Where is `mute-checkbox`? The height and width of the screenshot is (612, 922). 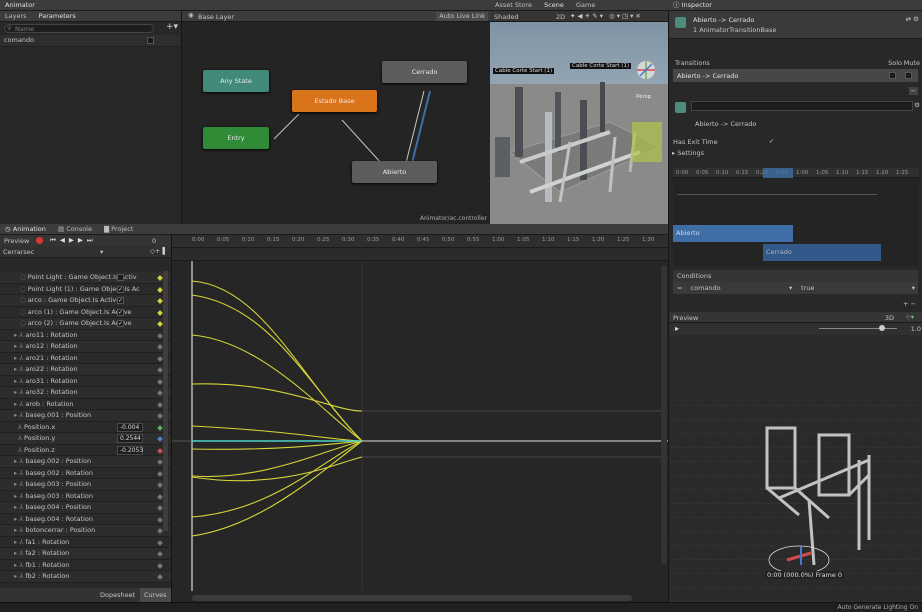
mute-checkbox is located at coordinates (908, 75).